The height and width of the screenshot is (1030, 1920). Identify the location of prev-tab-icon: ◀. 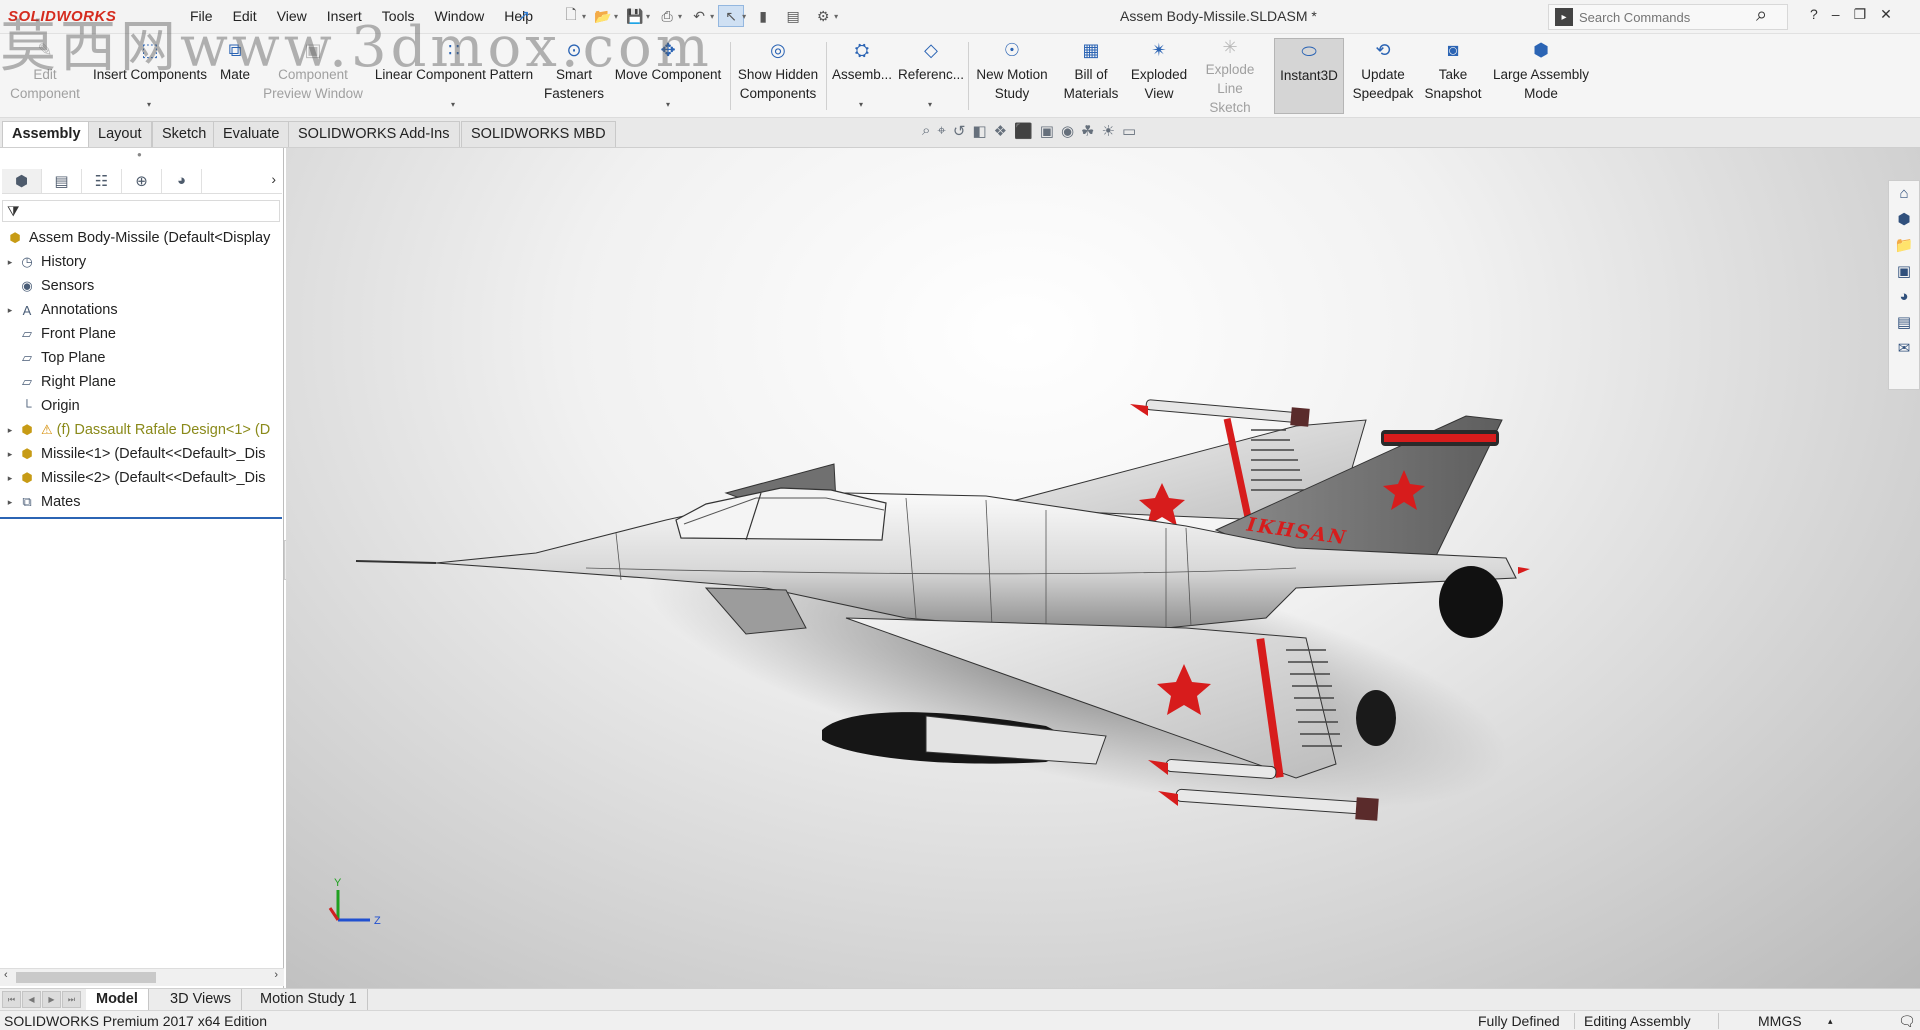
(31, 999).